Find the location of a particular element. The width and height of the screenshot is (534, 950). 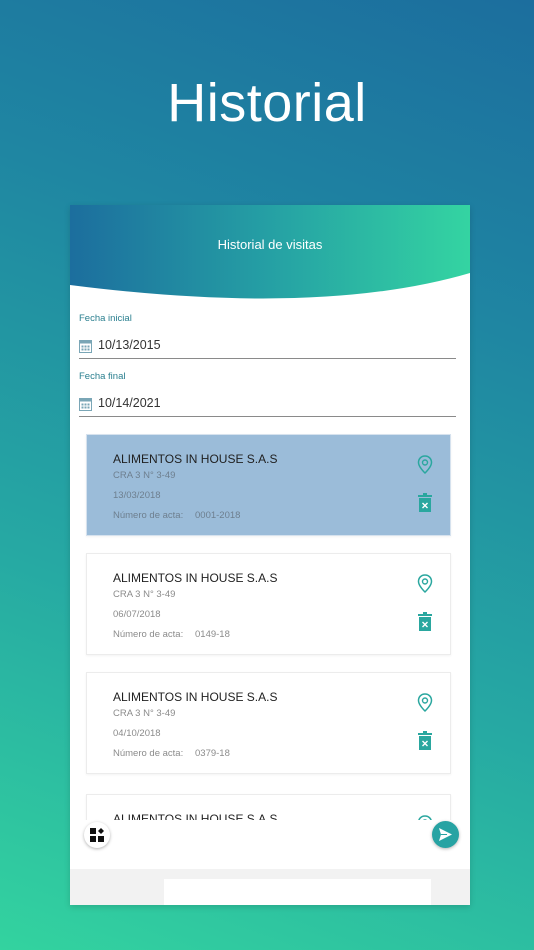

app-header: Historial de visitas is located at coordinates (270, 255).